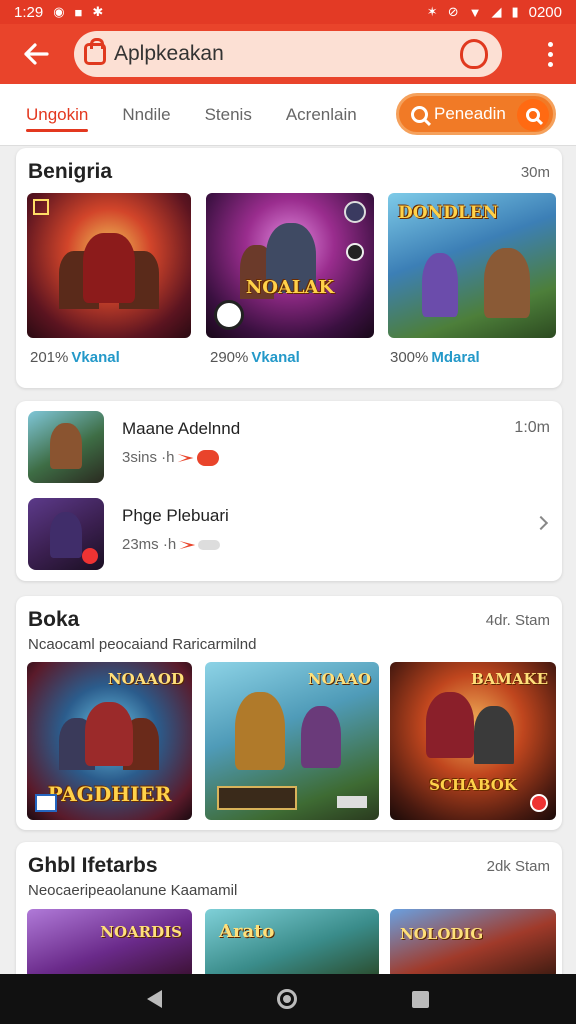 The width and height of the screenshot is (576, 1024). Describe the element at coordinates (228, 115) in the screenshot. I see `tab-stenis: Stenis` at that location.